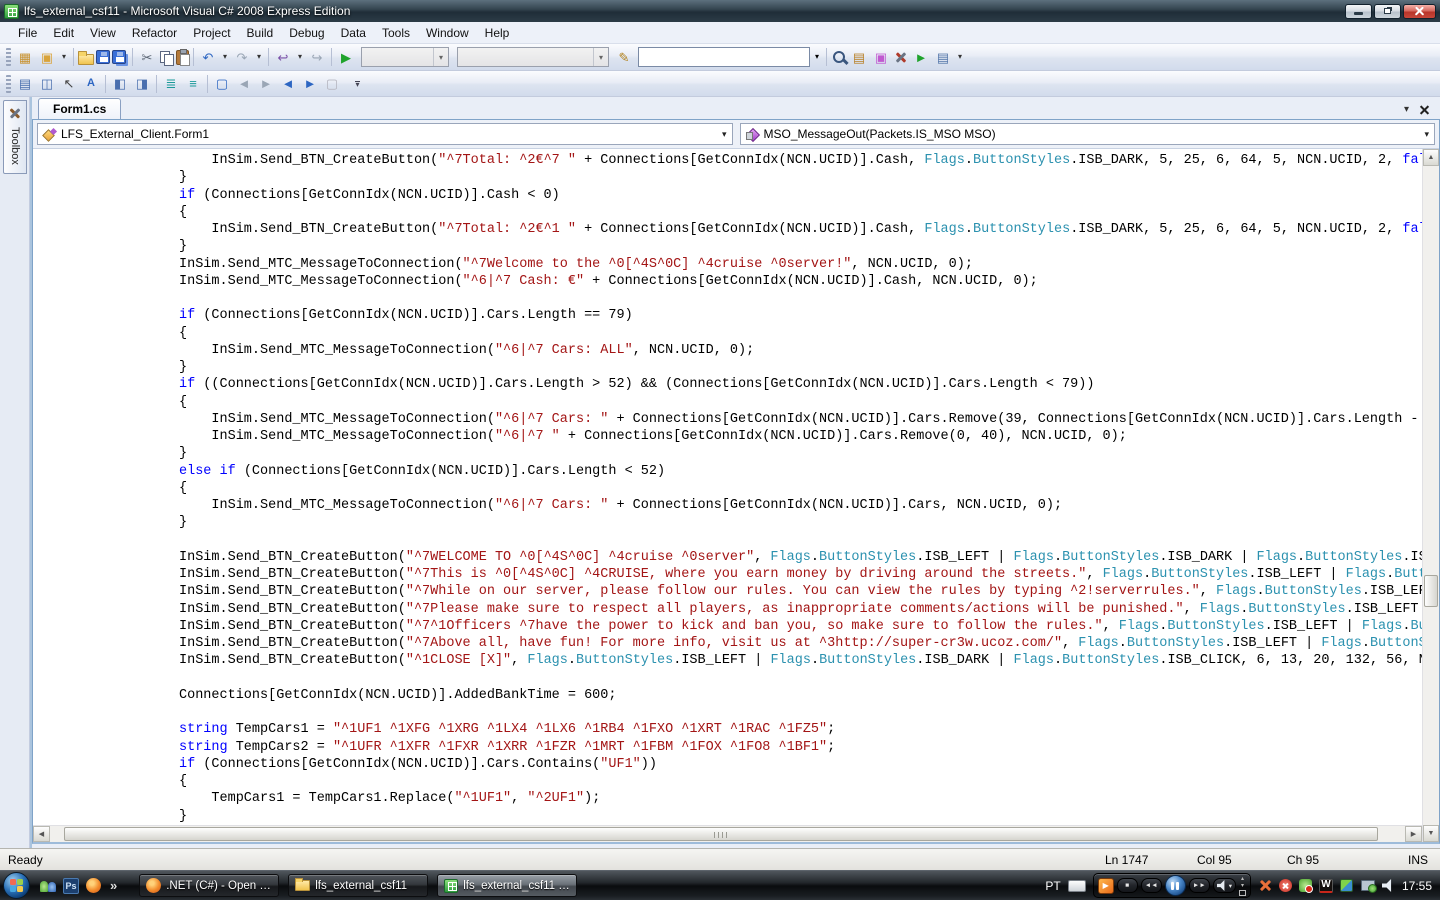 The height and width of the screenshot is (900, 1440). What do you see at coordinates (1431, 833) in the screenshot?
I see `scroll-down-icon: ▼` at bounding box center [1431, 833].